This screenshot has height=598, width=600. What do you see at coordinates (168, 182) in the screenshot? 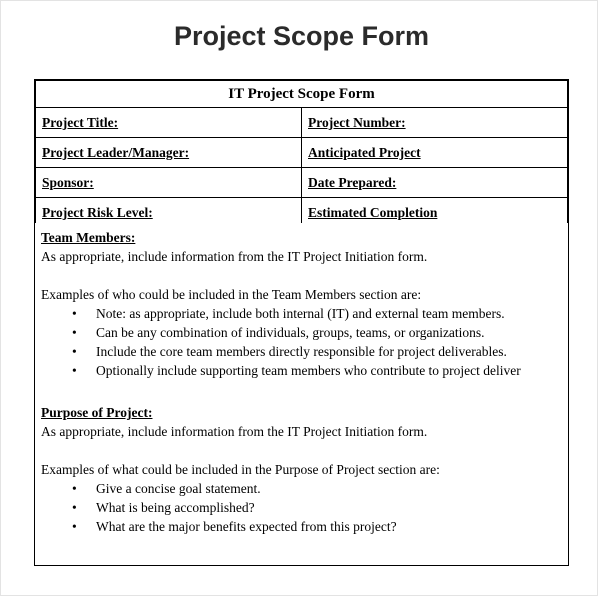
I see `field-sponsor: Sponsor:` at bounding box center [168, 182].